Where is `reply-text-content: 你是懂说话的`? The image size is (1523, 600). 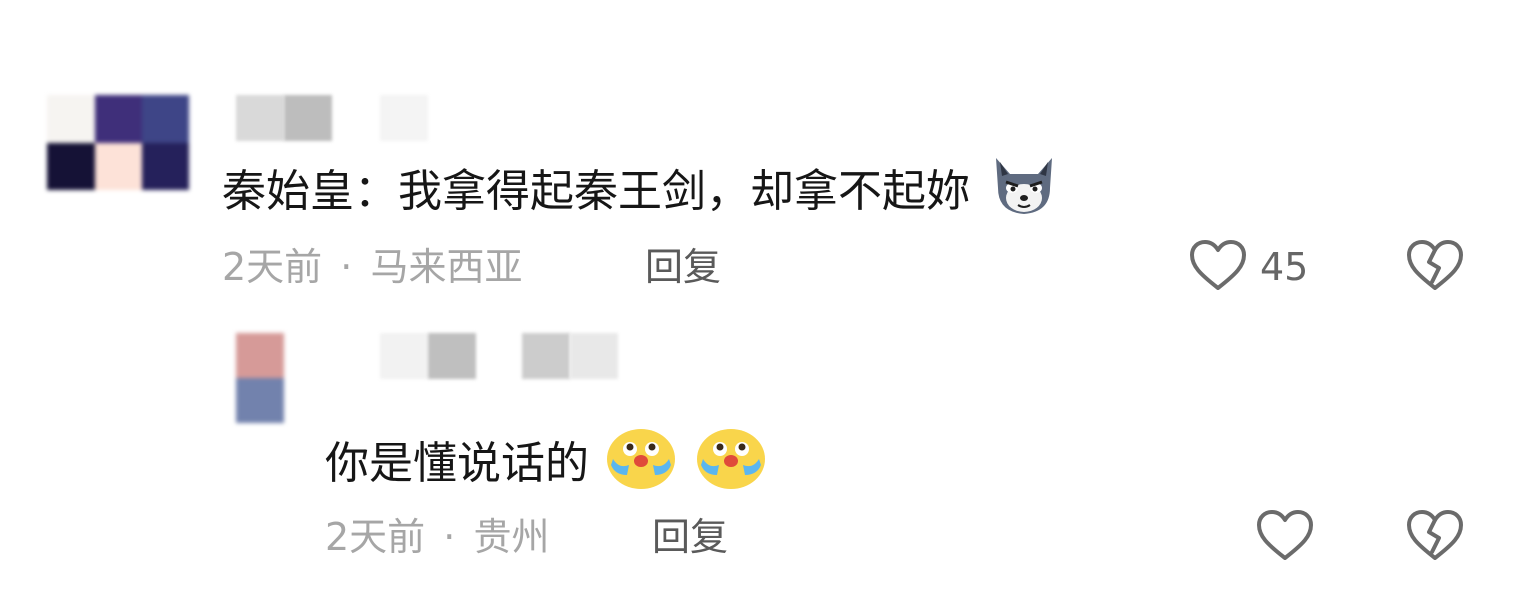 reply-text-content: 你是懂说话的 is located at coordinates (457, 463).